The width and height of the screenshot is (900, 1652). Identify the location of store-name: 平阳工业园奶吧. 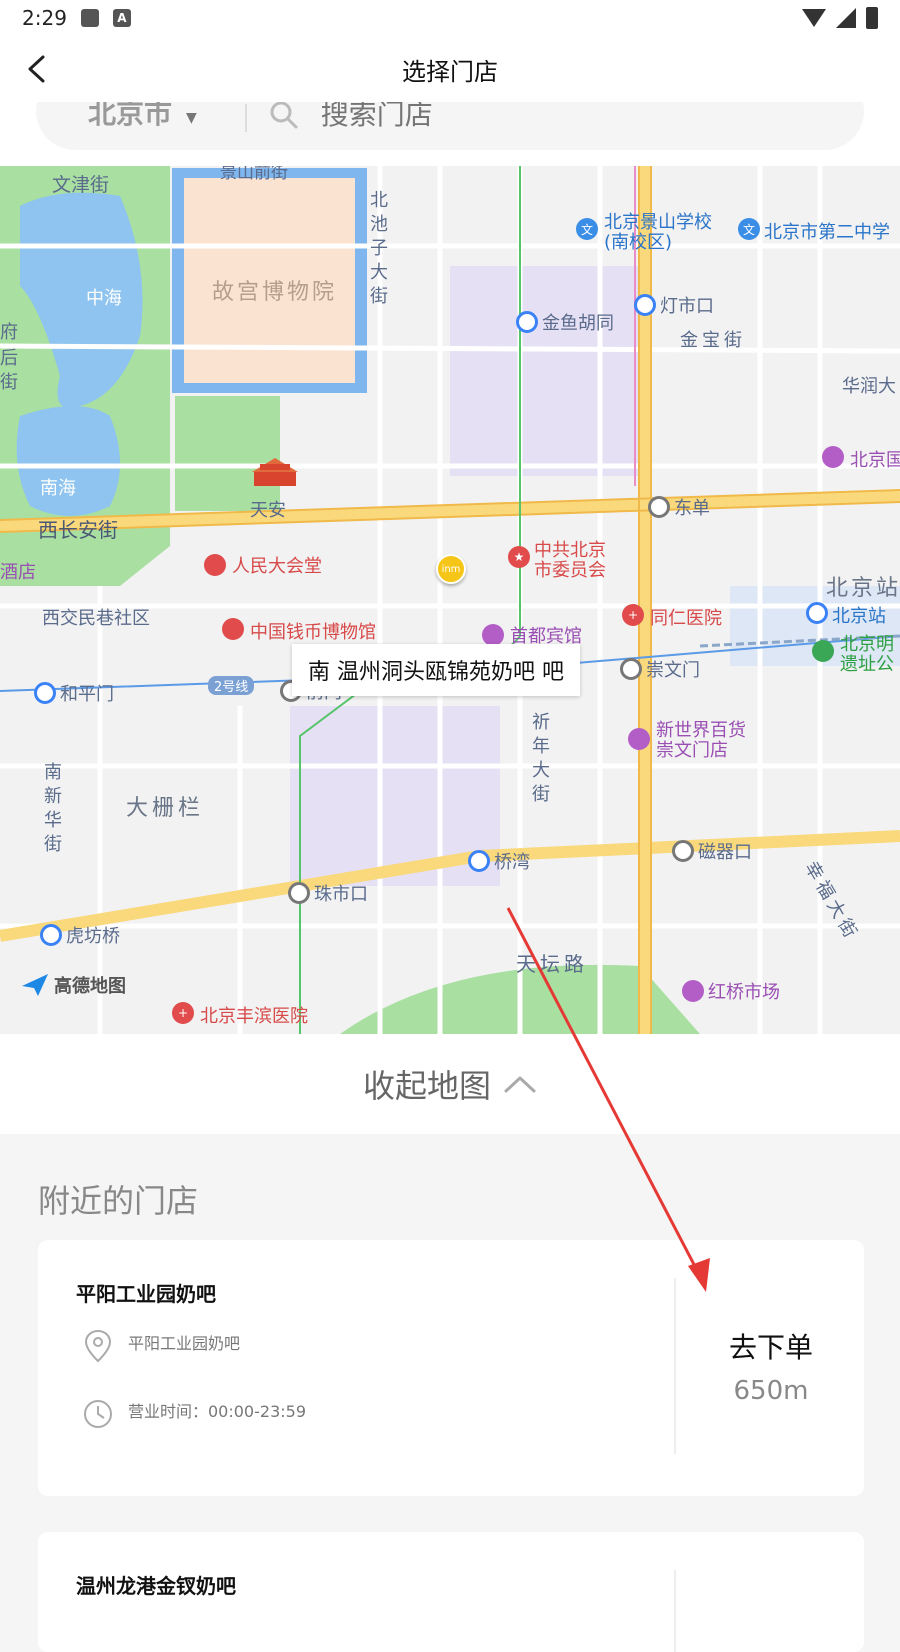
(146, 1294).